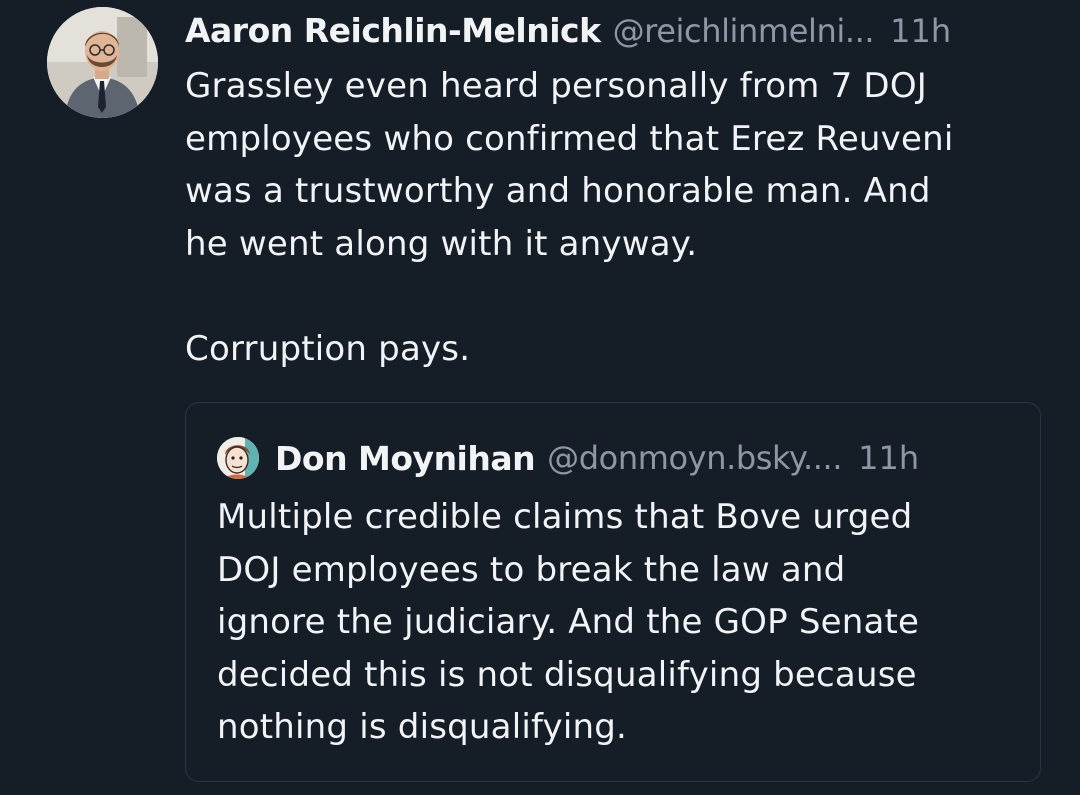 This screenshot has width=1080, height=795. I want to click on cartoon-face-icon, so click(238, 458).